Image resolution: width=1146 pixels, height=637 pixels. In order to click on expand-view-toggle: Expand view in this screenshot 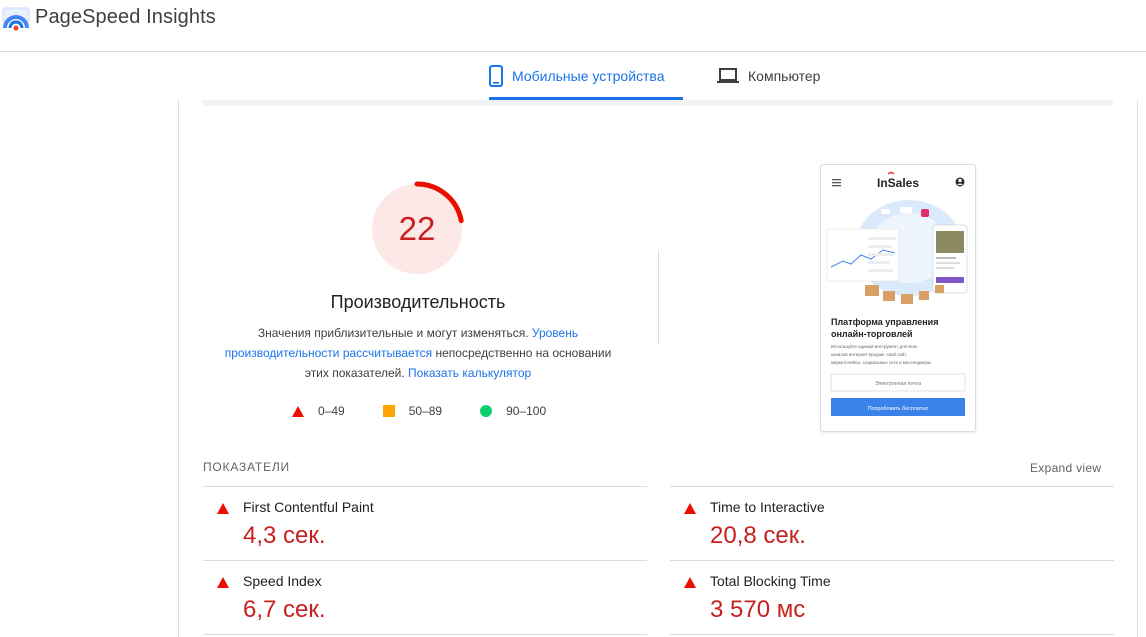, I will do `click(1065, 468)`.